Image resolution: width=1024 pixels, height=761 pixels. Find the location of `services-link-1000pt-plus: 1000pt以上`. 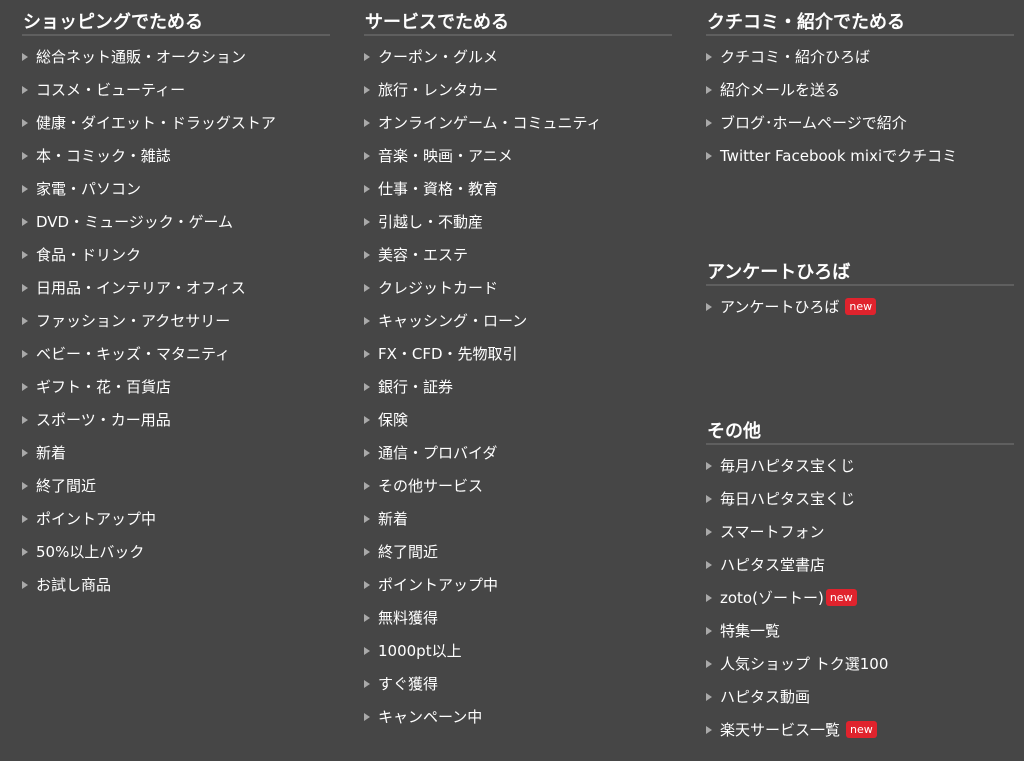

services-link-1000pt-plus: 1000pt以上 is located at coordinates (518, 650).